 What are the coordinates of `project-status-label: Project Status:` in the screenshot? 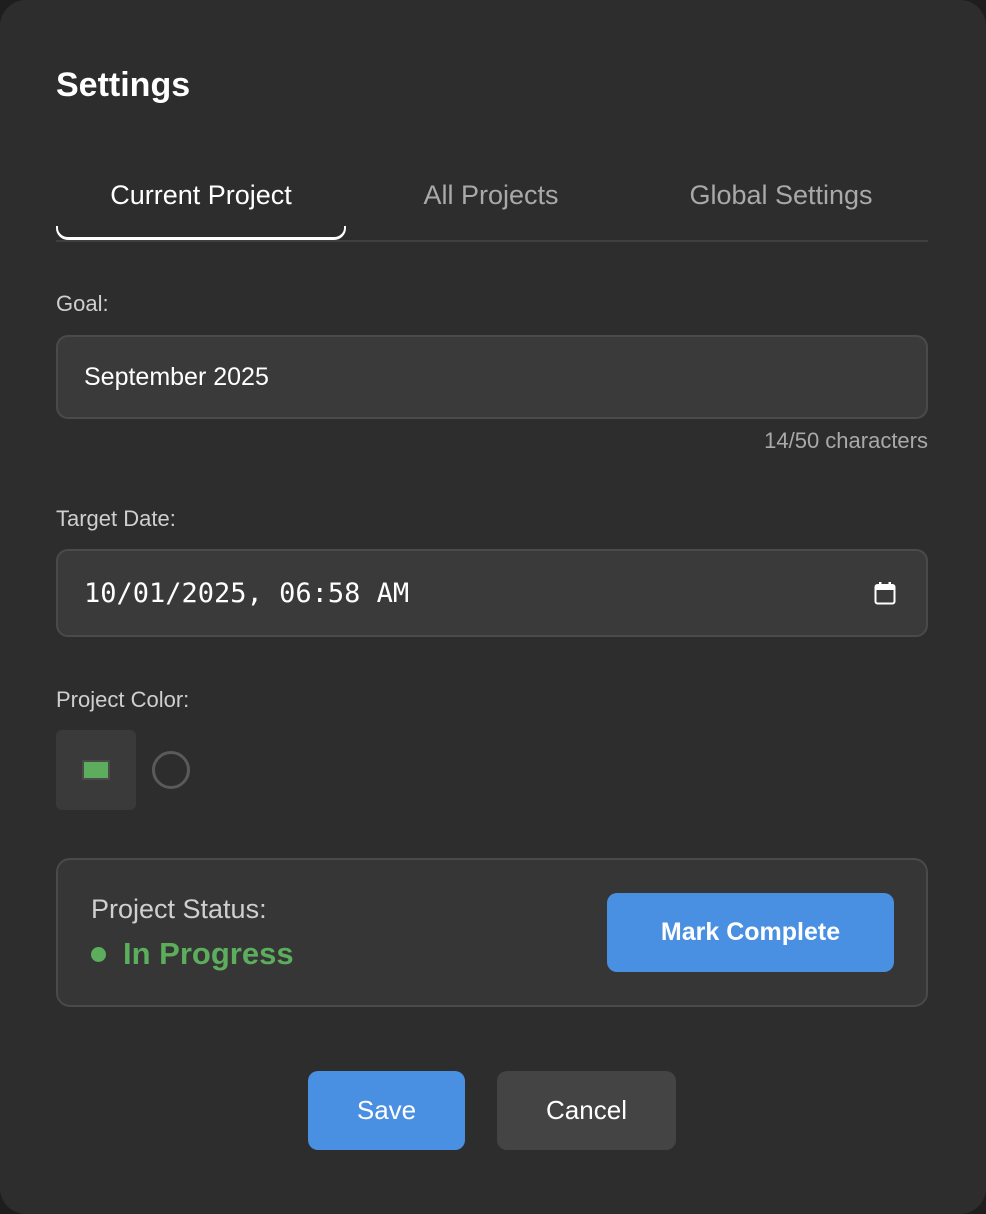 It's located at (179, 909).